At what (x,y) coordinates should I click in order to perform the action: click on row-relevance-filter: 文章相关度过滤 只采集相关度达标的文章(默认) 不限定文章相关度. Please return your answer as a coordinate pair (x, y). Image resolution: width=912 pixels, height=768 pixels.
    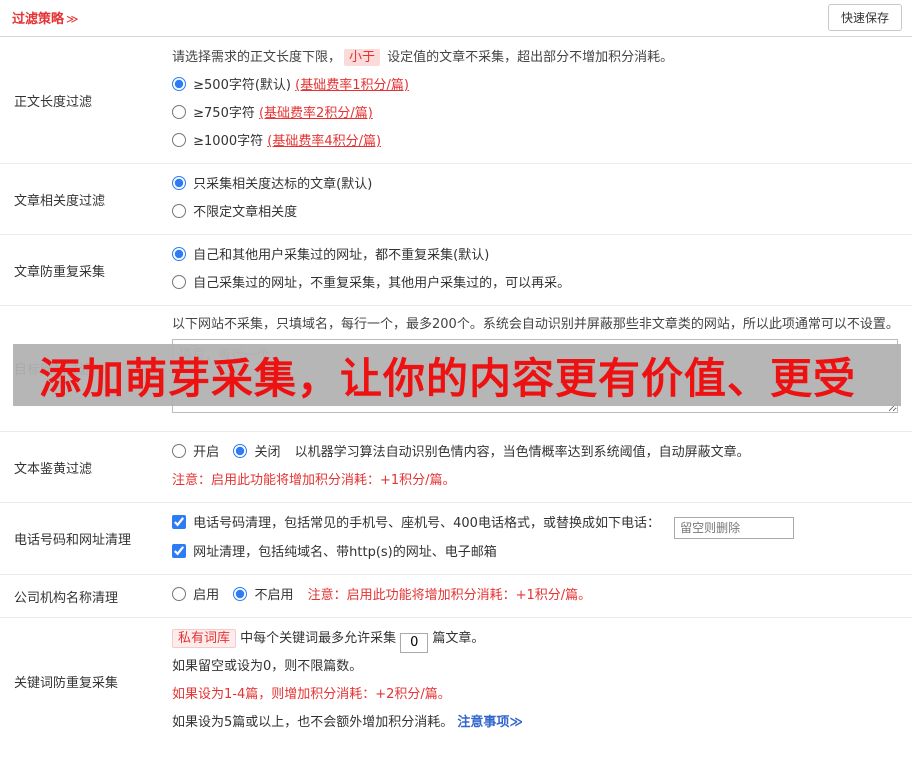
    Looking at the image, I should click on (456, 199).